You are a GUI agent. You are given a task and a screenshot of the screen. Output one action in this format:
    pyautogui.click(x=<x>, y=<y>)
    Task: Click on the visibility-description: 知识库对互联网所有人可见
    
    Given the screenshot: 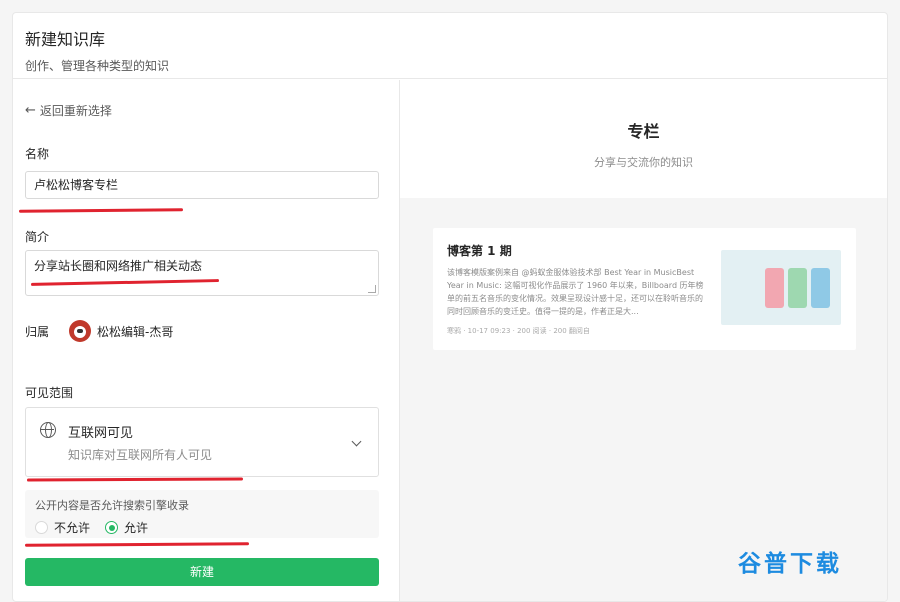 What is the action you would take?
    pyautogui.click(x=140, y=454)
    